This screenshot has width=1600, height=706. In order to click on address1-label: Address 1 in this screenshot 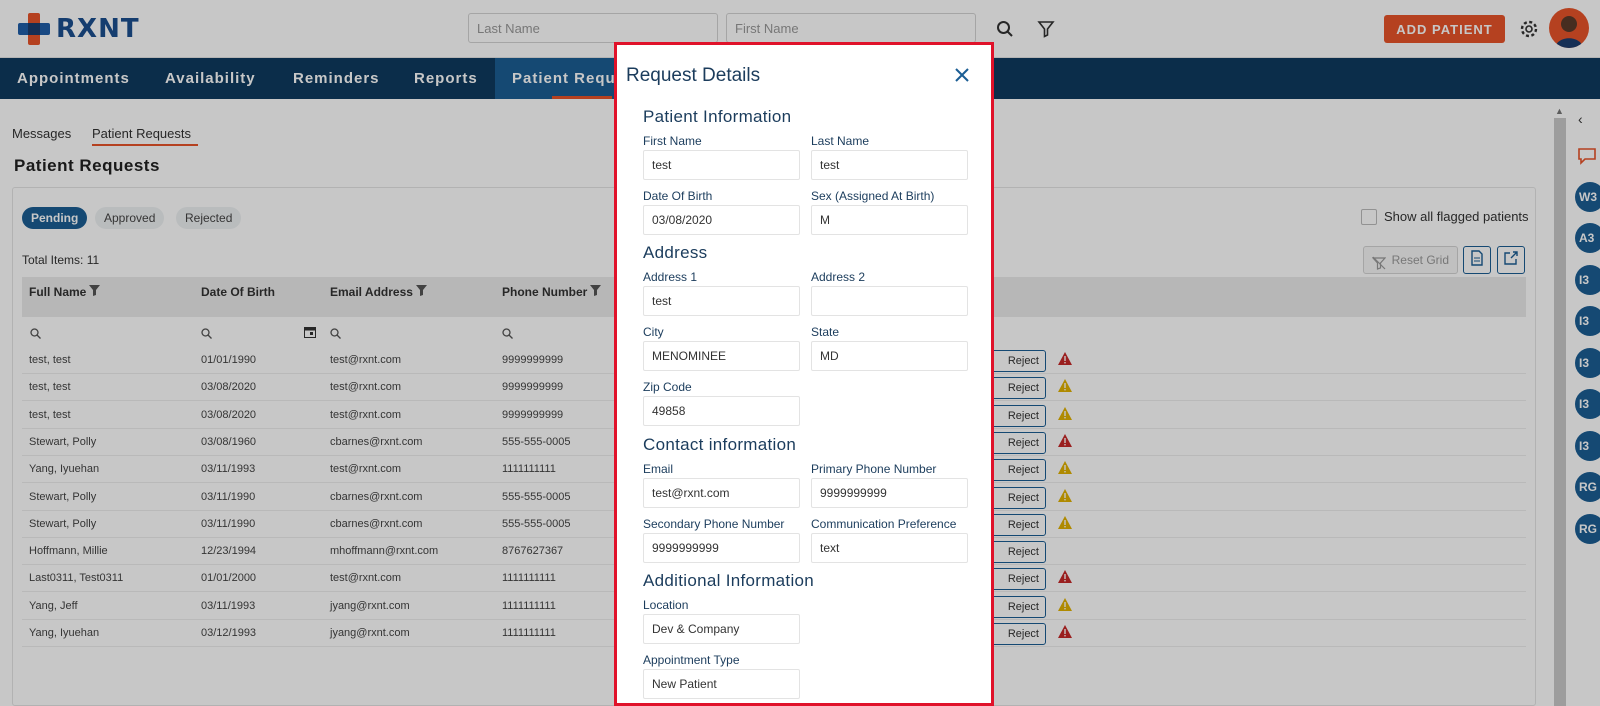, I will do `click(670, 277)`.